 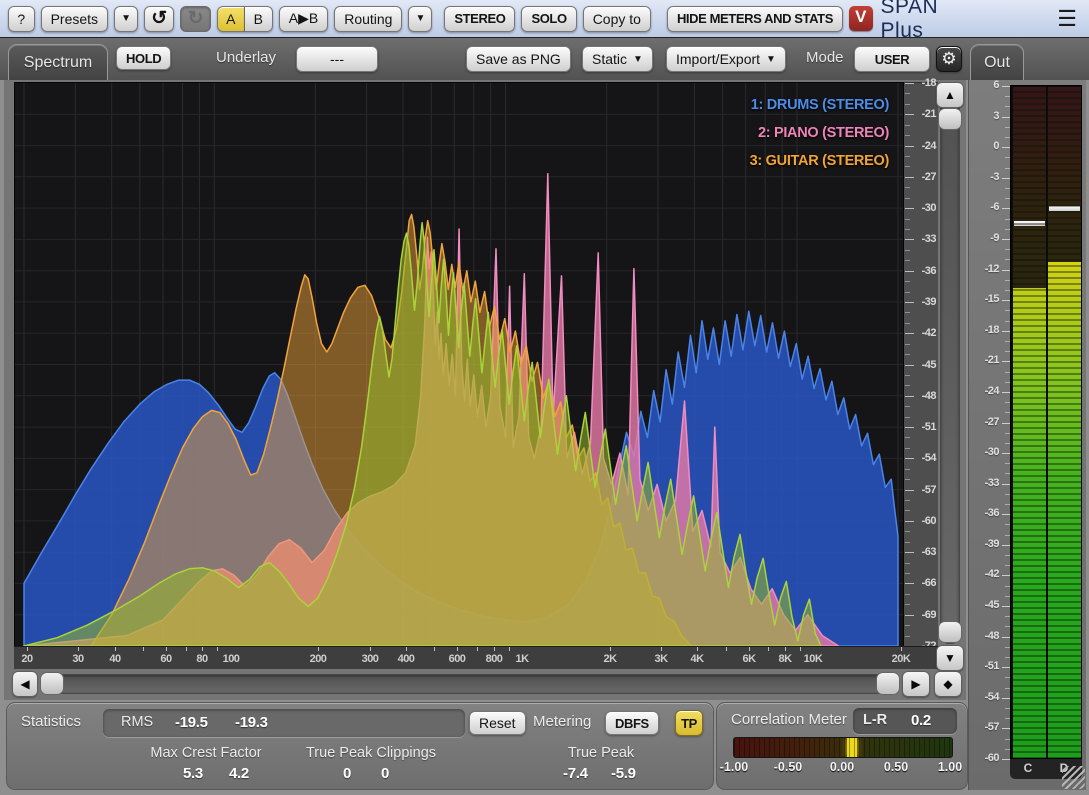 What do you see at coordinates (74, 18) in the screenshot?
I see `presets-button: Presets` at bounding box center [74, 18].